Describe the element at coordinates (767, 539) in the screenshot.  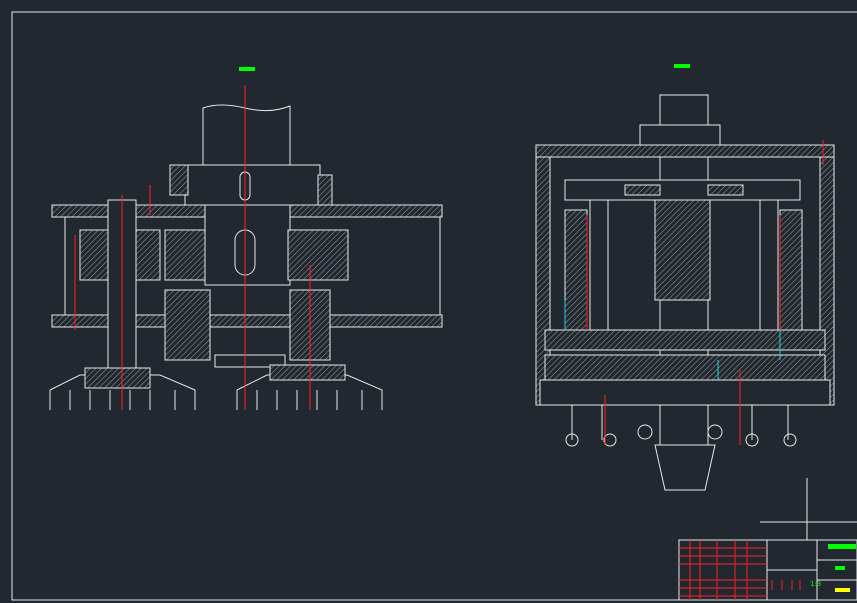
I see `title-block: 1:3` at that location.